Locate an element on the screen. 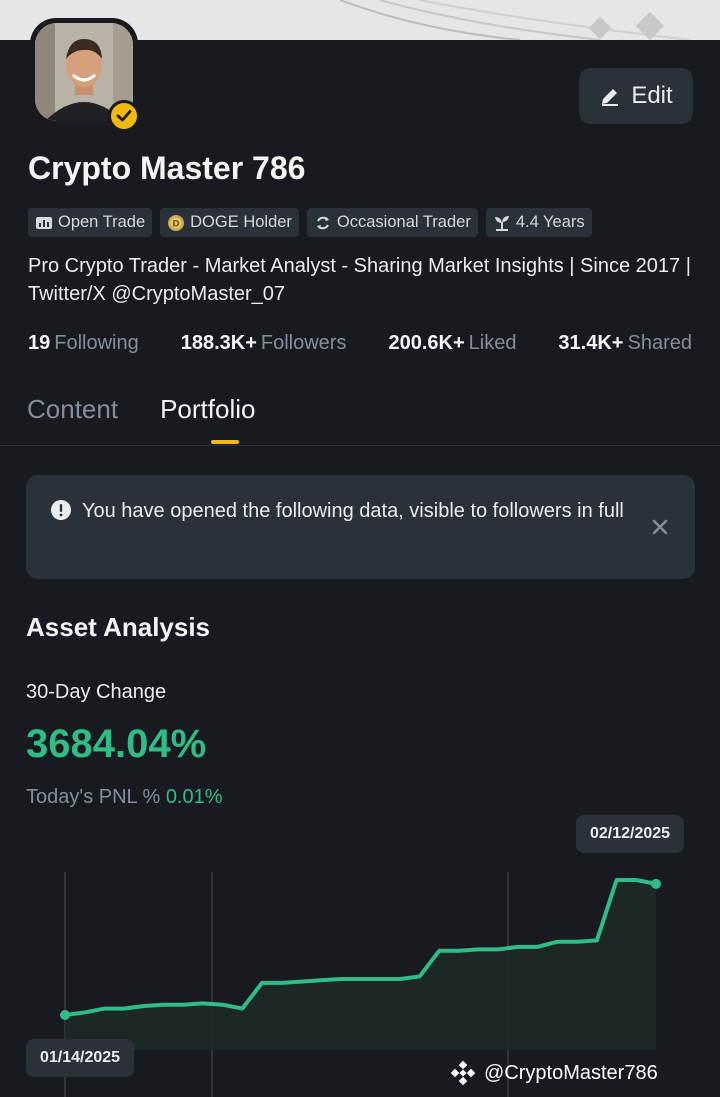 The height and width of the screenshot is (1097, 720). stat-following: 19 Following is located at coordinates (83, 343).